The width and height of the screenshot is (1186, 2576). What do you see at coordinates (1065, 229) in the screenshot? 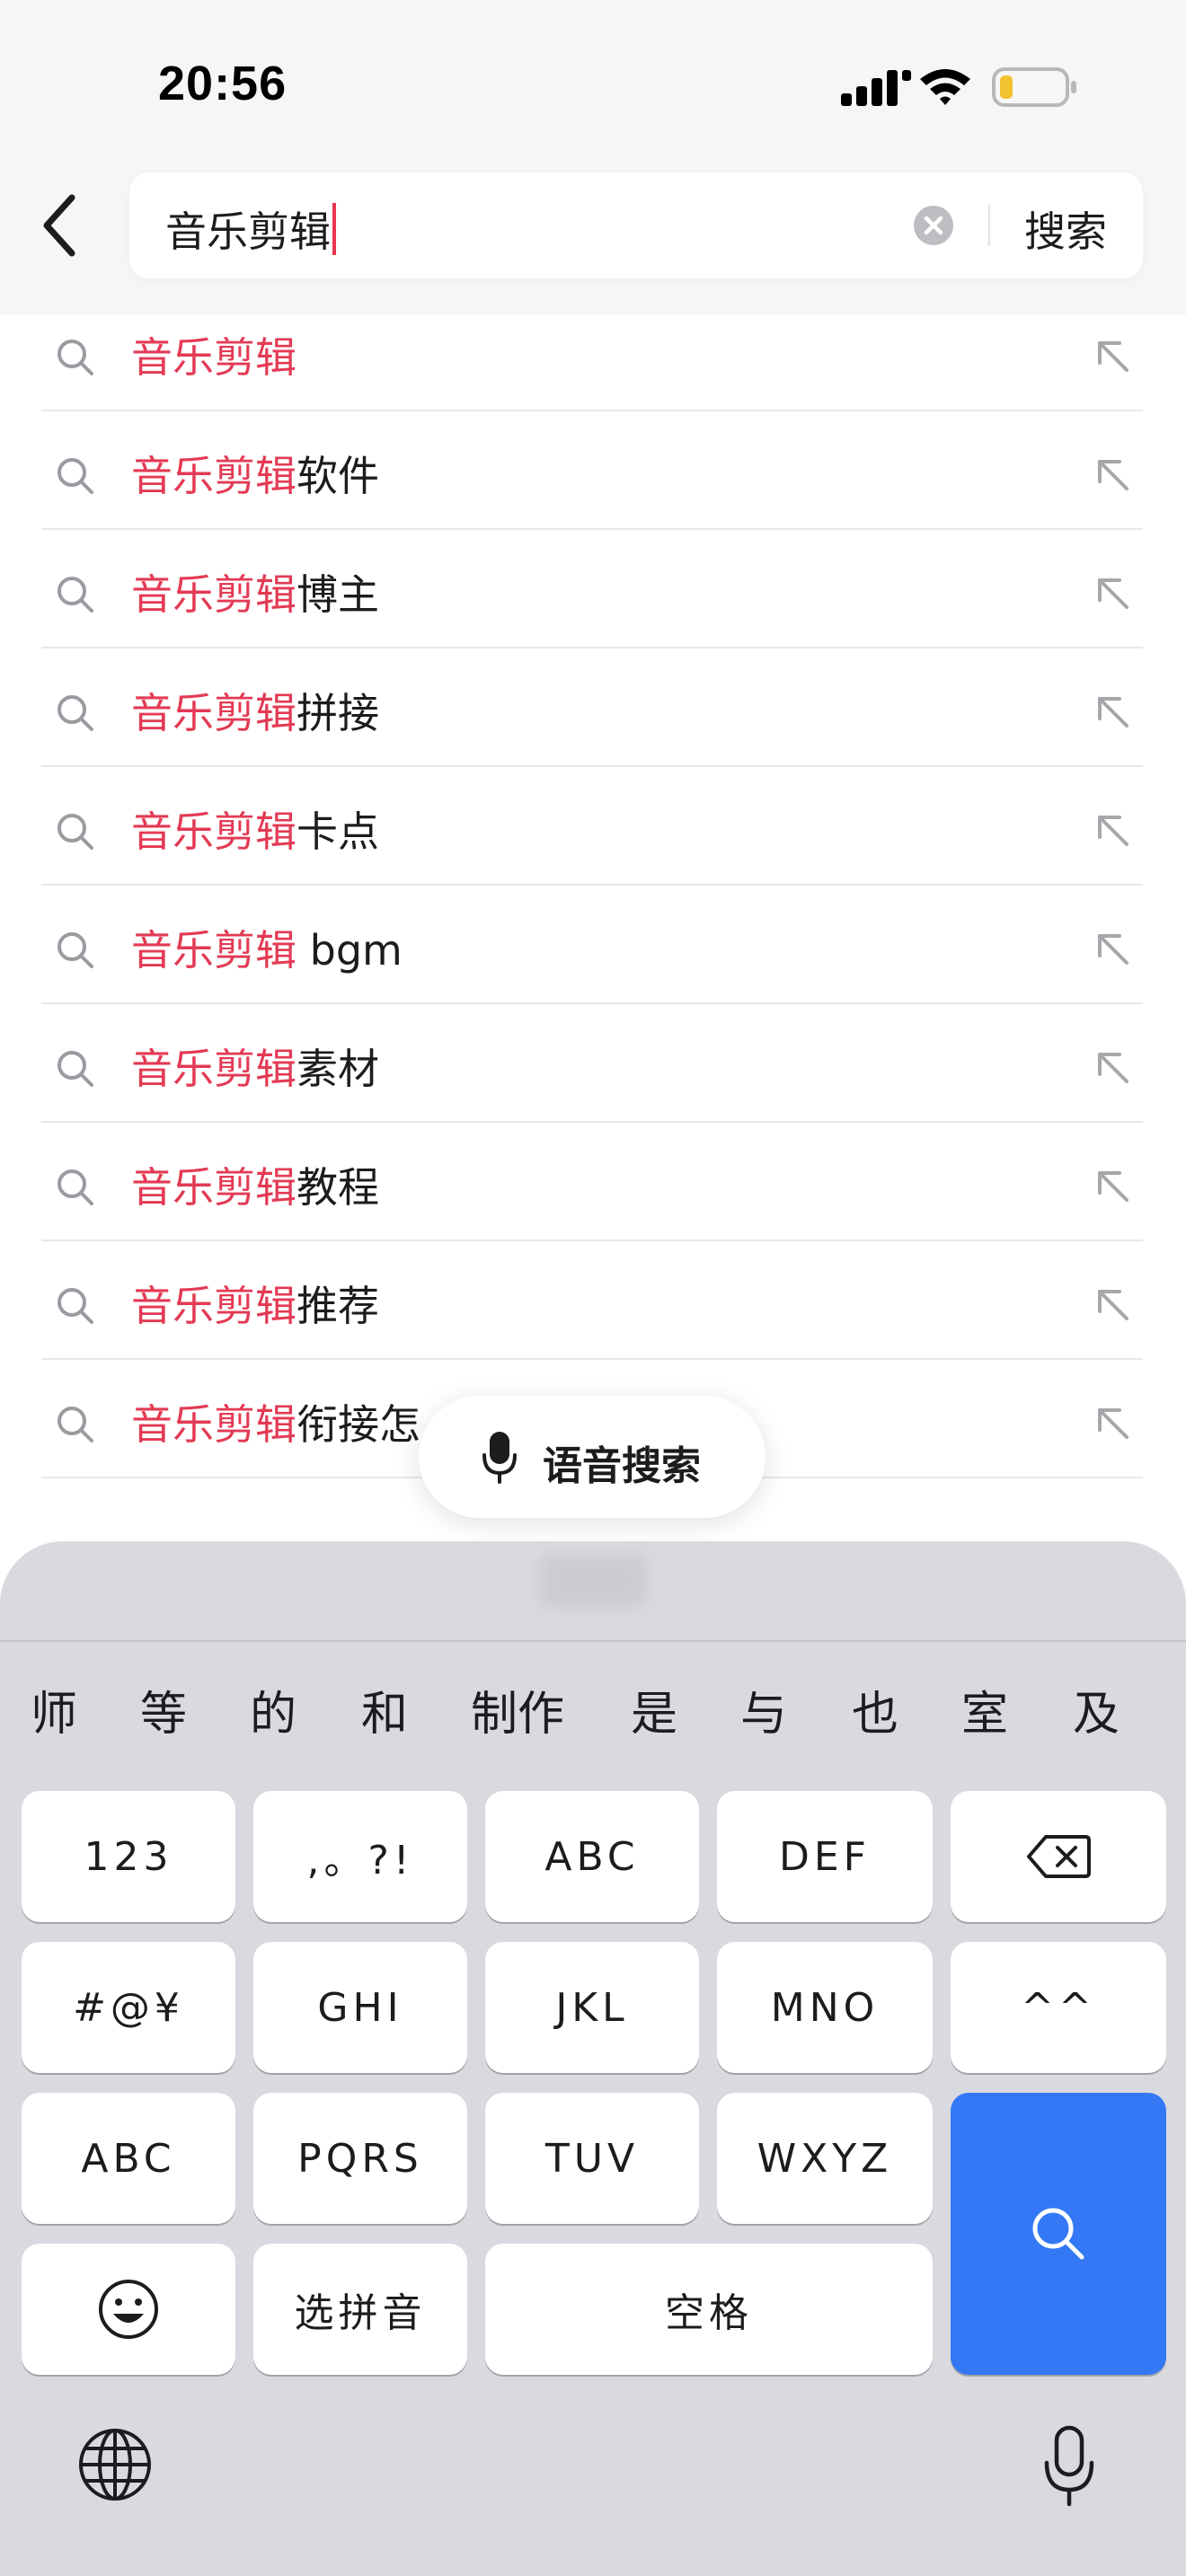
I see `search-button: 搜索` at bounding box center [1065, 229].